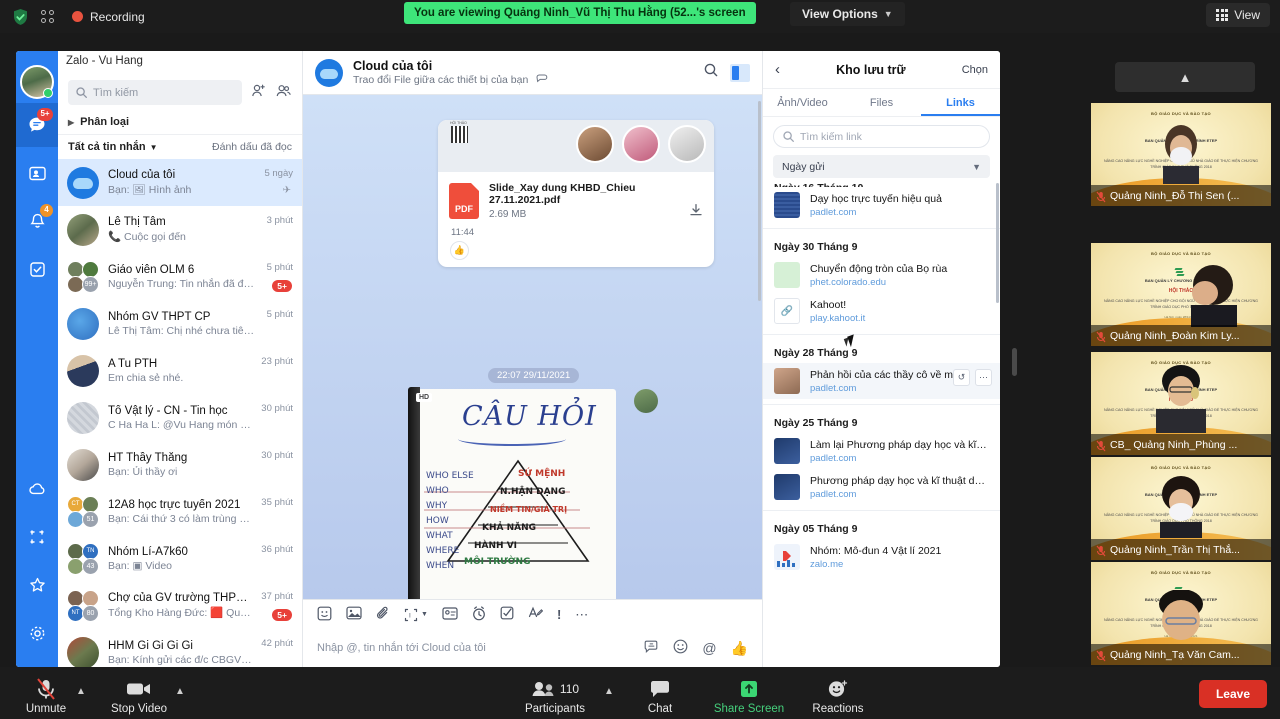 The image size is (1280, 719). What do you see at coordinates (479, 614) in the screenshot?
I see `reminder-icon` at bounding box center [479, 614].